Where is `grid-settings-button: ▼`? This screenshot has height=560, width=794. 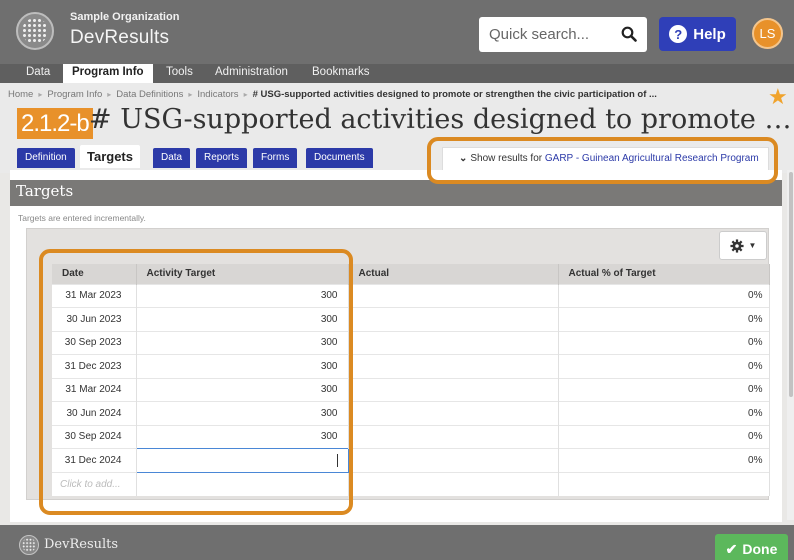
grid-settings-button: ▼ is located at coordinates (743, 245).